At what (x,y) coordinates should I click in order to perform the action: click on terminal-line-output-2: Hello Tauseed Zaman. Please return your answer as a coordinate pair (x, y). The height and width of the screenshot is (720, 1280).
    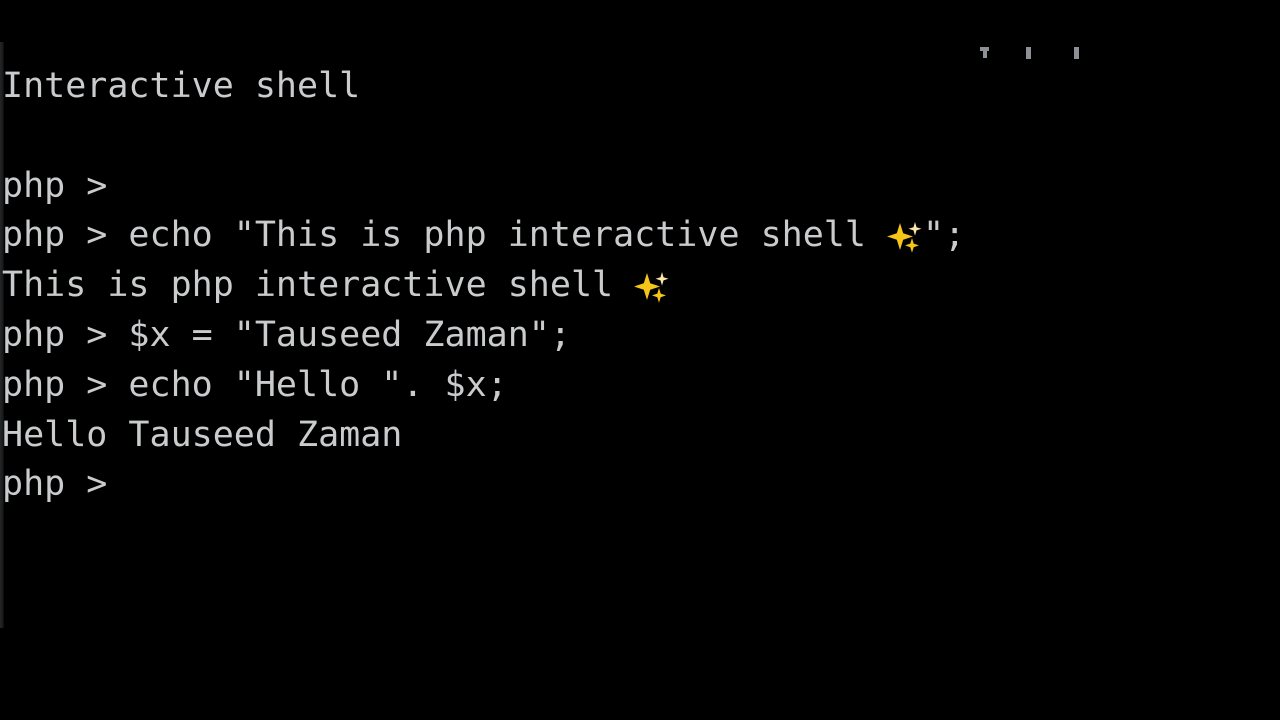
    Looking at the image, I should click on (202, 434).